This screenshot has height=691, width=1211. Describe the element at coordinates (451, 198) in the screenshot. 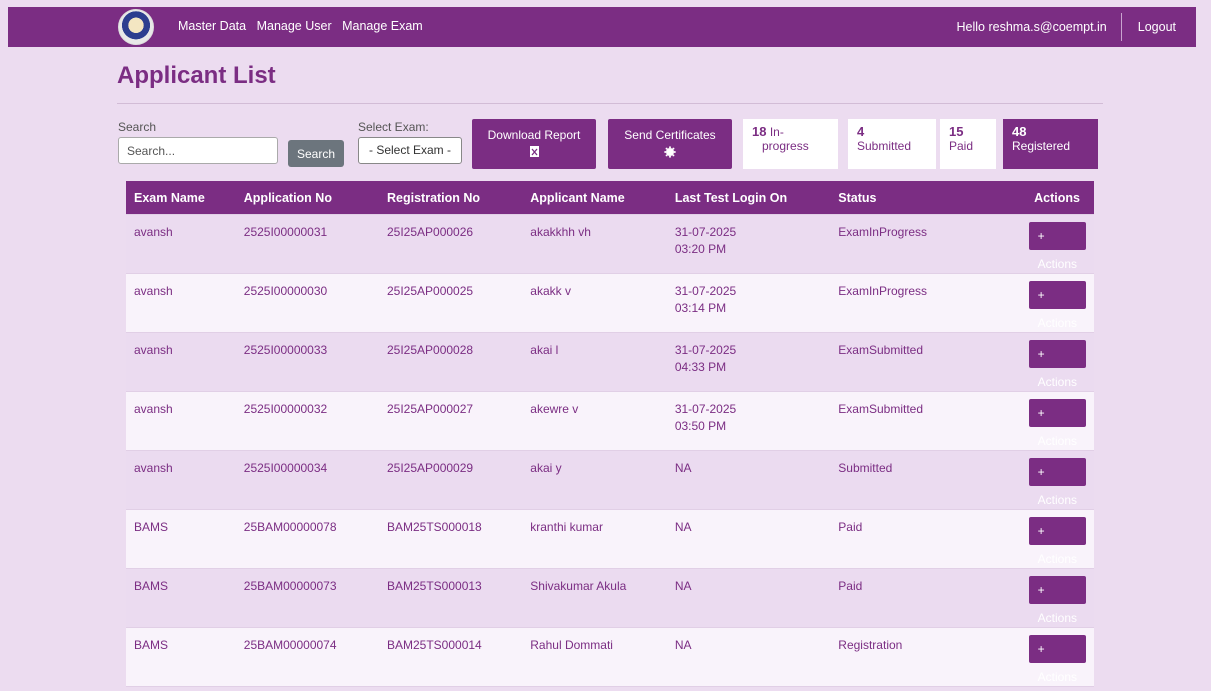

I see `col-registration-no: Registration No` at that location.